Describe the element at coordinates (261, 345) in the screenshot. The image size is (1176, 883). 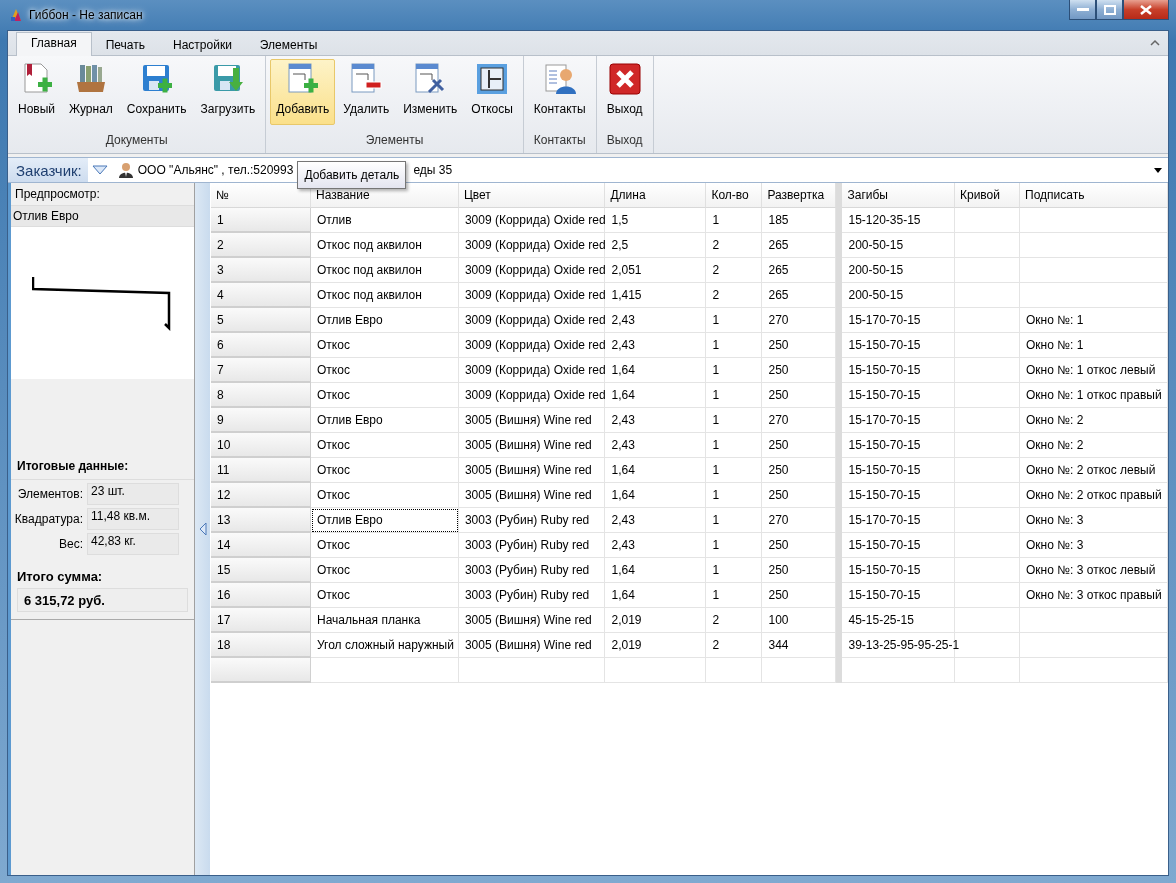
I see `row-number: 6` at that location.